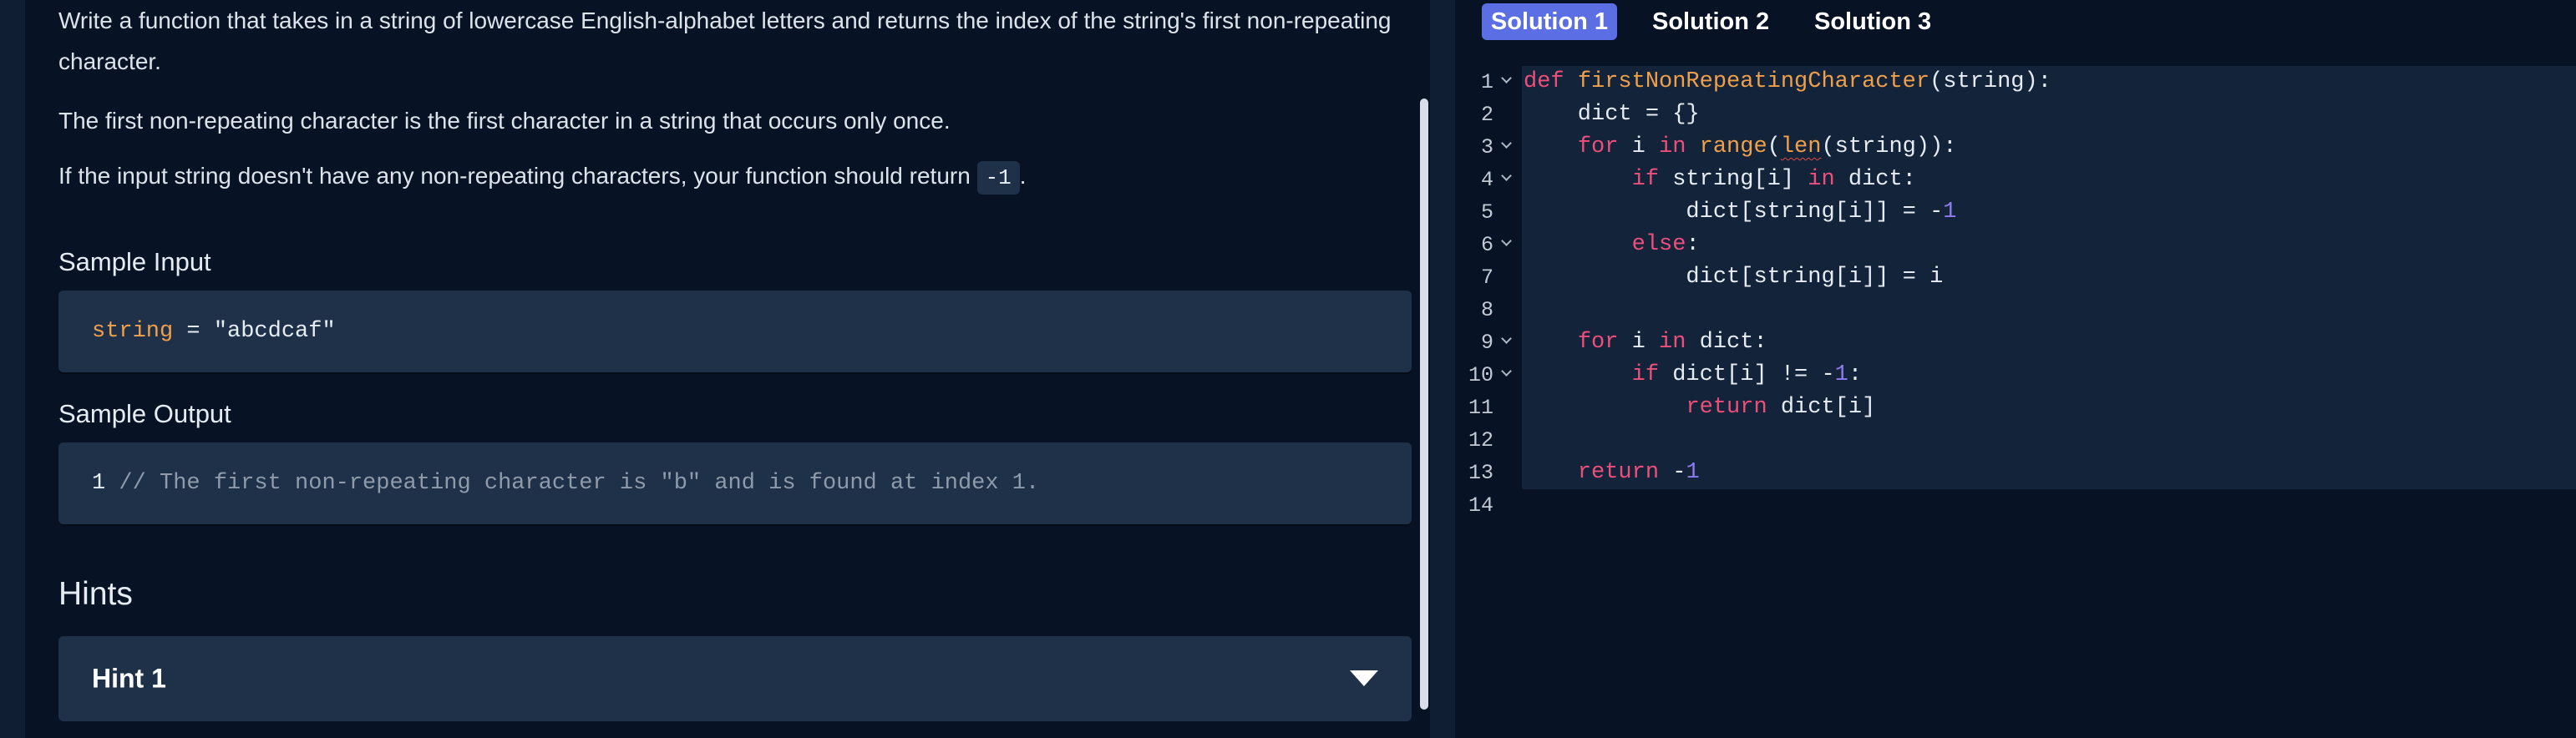  What do you see at coordinates (1774, 146) in the screenshot?
I see `code-token: (` at bounding box center [1774, 146].